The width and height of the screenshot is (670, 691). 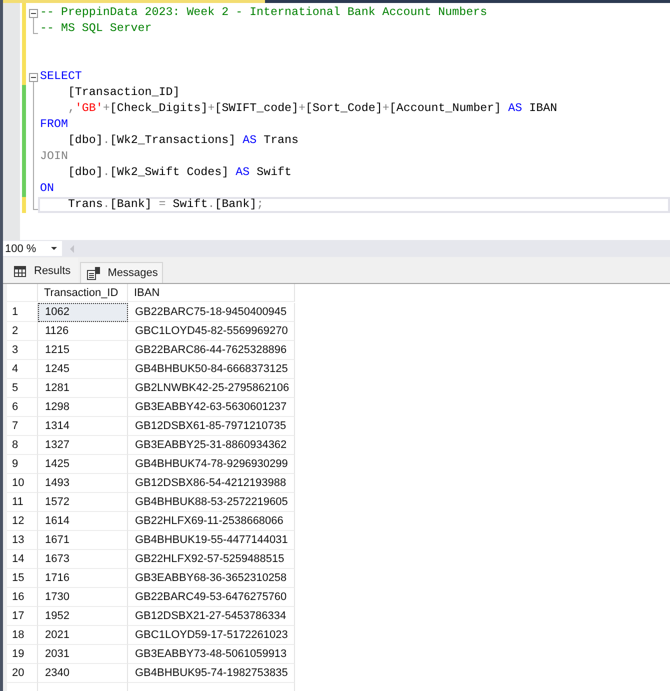 I want to click on table-cell: GB22BARC86-44-7625328896, so click(x=211, y=350).